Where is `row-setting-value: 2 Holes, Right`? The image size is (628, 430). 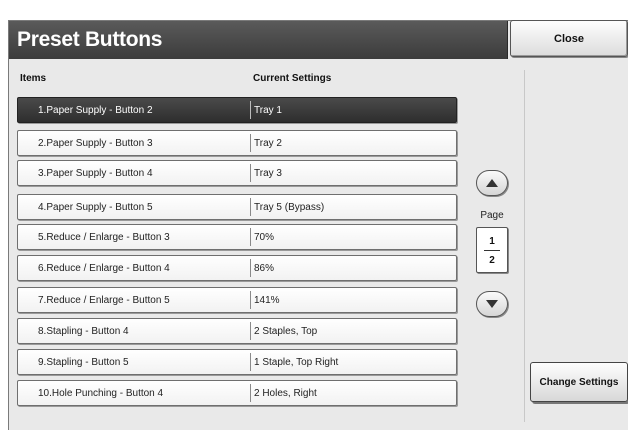 row-setting-value: 2 Holes, Right is located at coordinates (285, 393).